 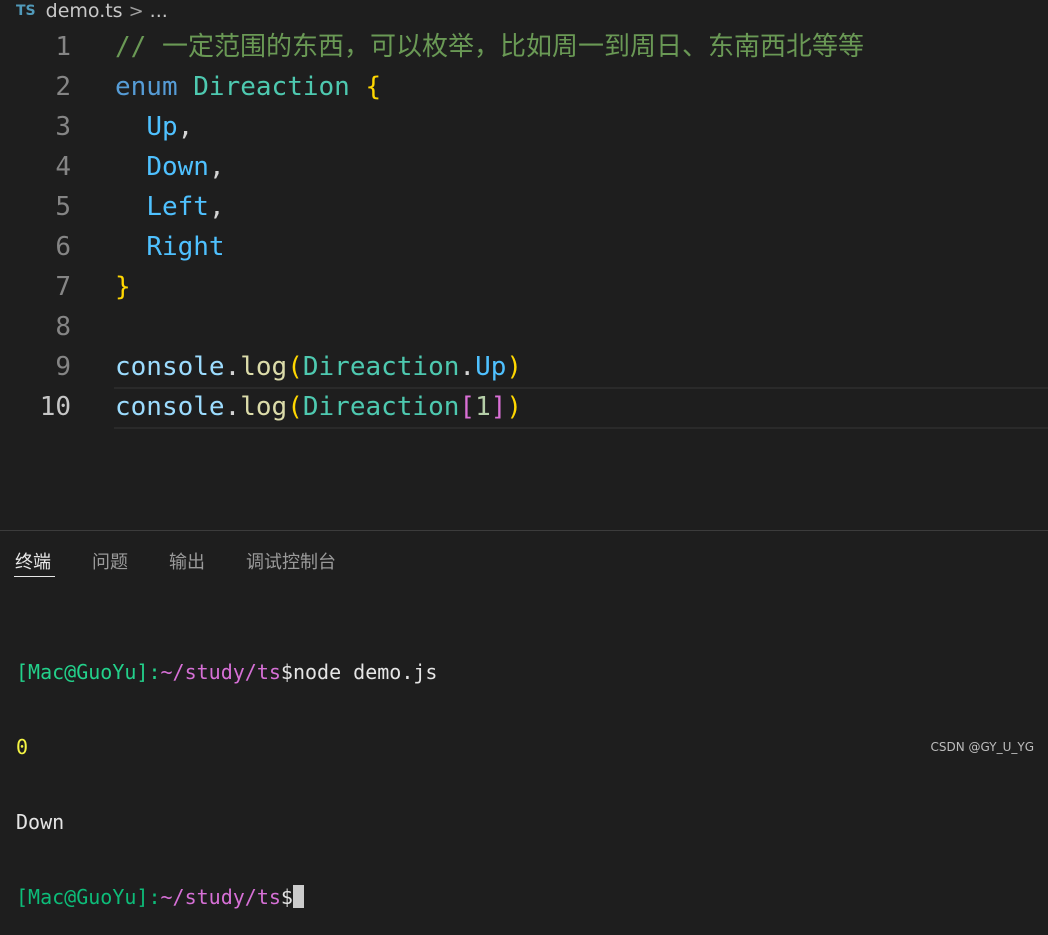 I want to click on line-number: 4, so click(x=63, y=167).